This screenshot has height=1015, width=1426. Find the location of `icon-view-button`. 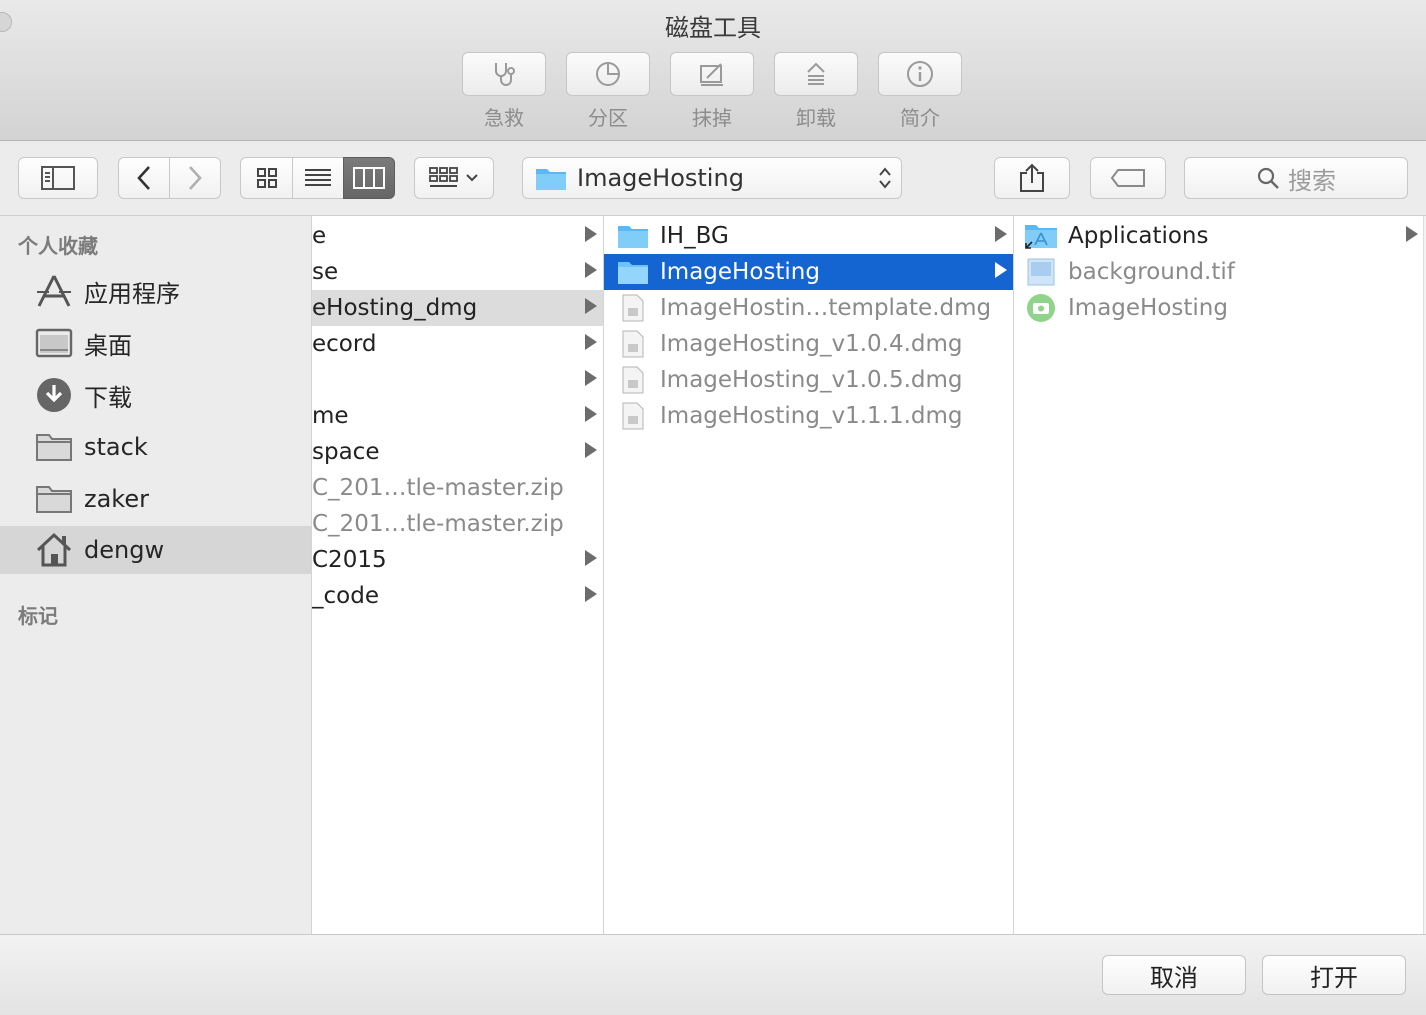

icon-view-button is located at coordinates (266, 178).